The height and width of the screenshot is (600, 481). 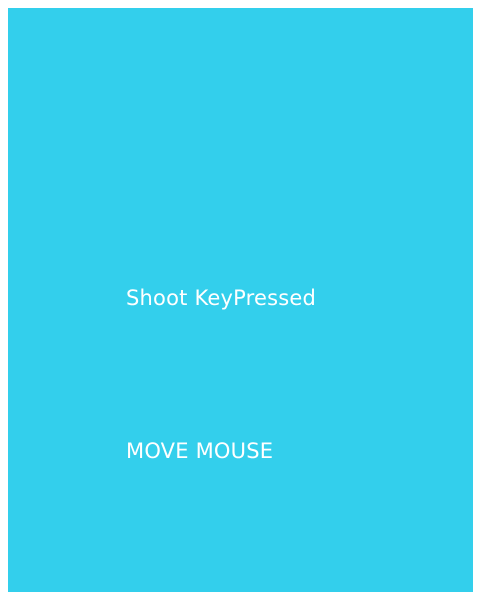 What do you see at coordinates (221, 298) in the screenshot?
I see `status-text: Shoot KeyPressed` at bounding box center [221, 298].